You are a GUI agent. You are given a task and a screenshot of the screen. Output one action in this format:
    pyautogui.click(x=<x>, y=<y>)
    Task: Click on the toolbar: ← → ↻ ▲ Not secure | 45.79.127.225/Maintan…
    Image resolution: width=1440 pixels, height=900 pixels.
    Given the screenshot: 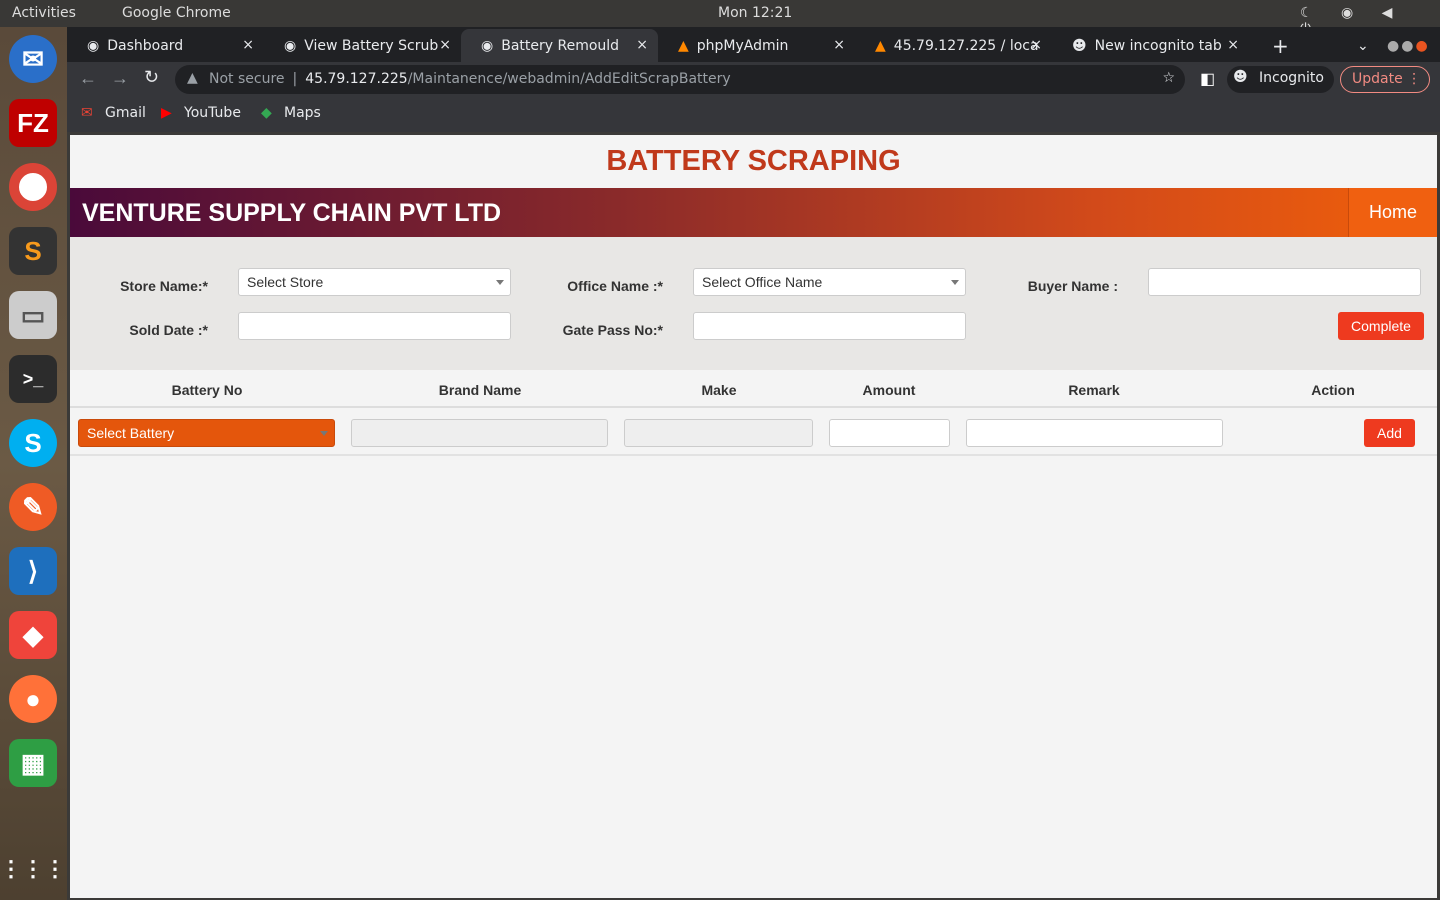 What is the action you would take?
    pyautogui.click(x=753, y=79)
    